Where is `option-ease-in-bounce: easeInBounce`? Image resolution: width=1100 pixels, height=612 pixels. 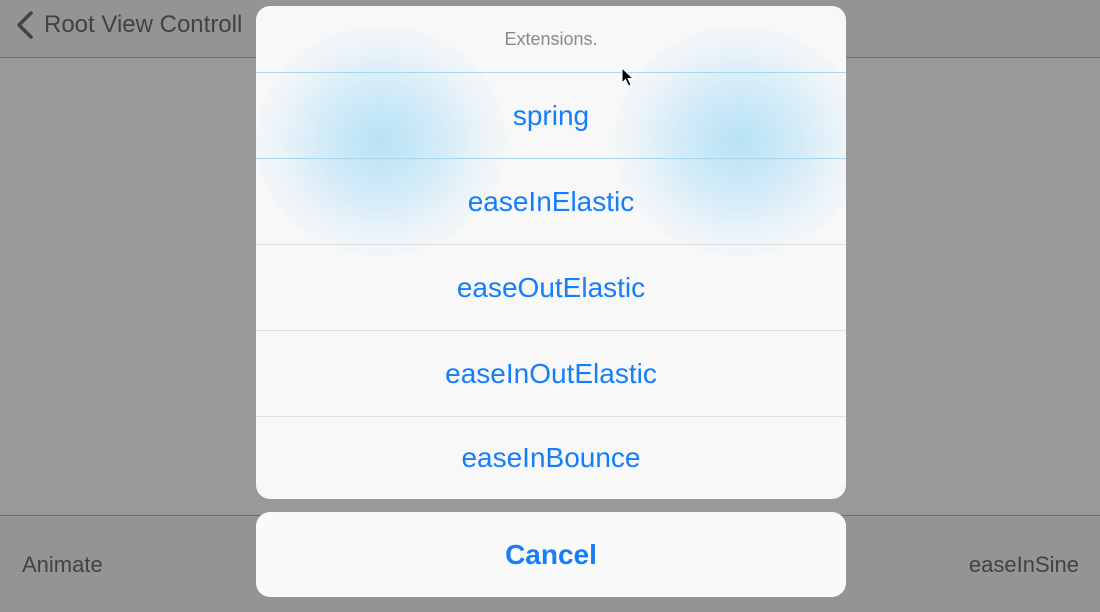 option-ease-in-bounce: easeInBounce is located at coordinates (551, 458).